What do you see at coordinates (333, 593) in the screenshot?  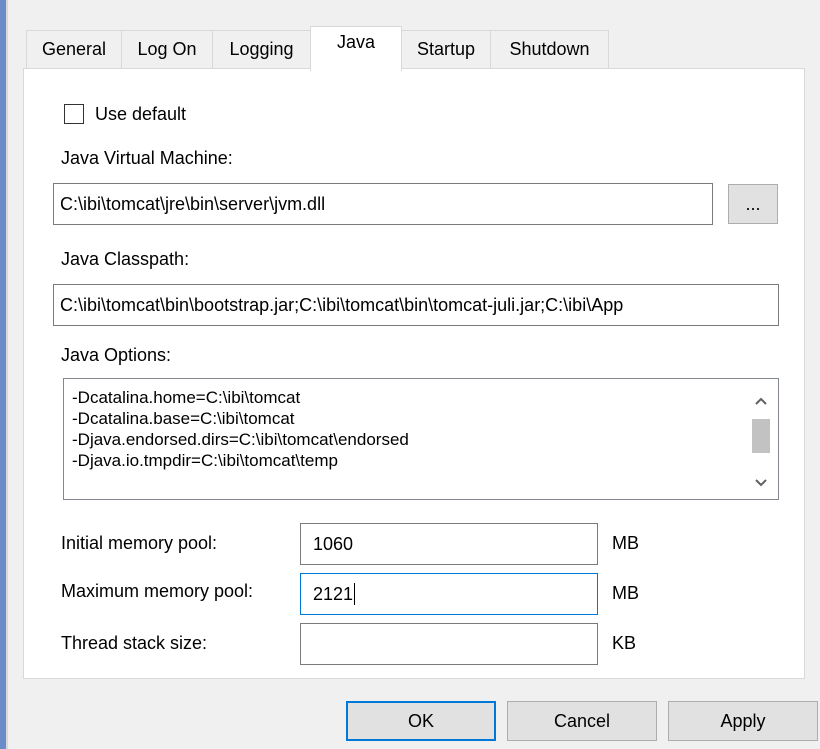 I see `maximum-memory-value: 2121` at bounding box center [333, 593].